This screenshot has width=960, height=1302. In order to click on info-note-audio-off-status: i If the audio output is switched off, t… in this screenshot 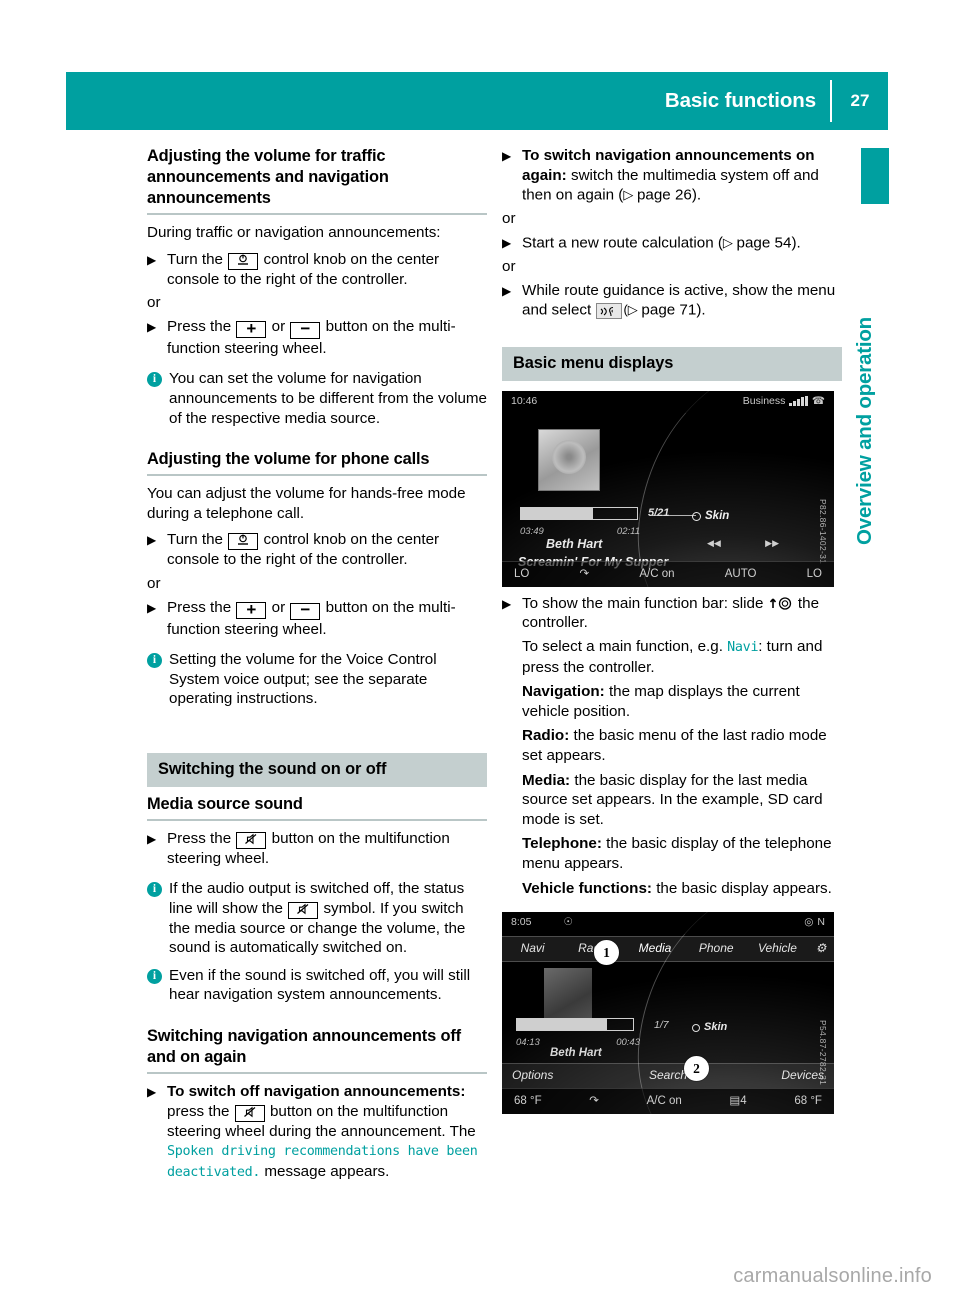, I will do `click(317, 918)`.